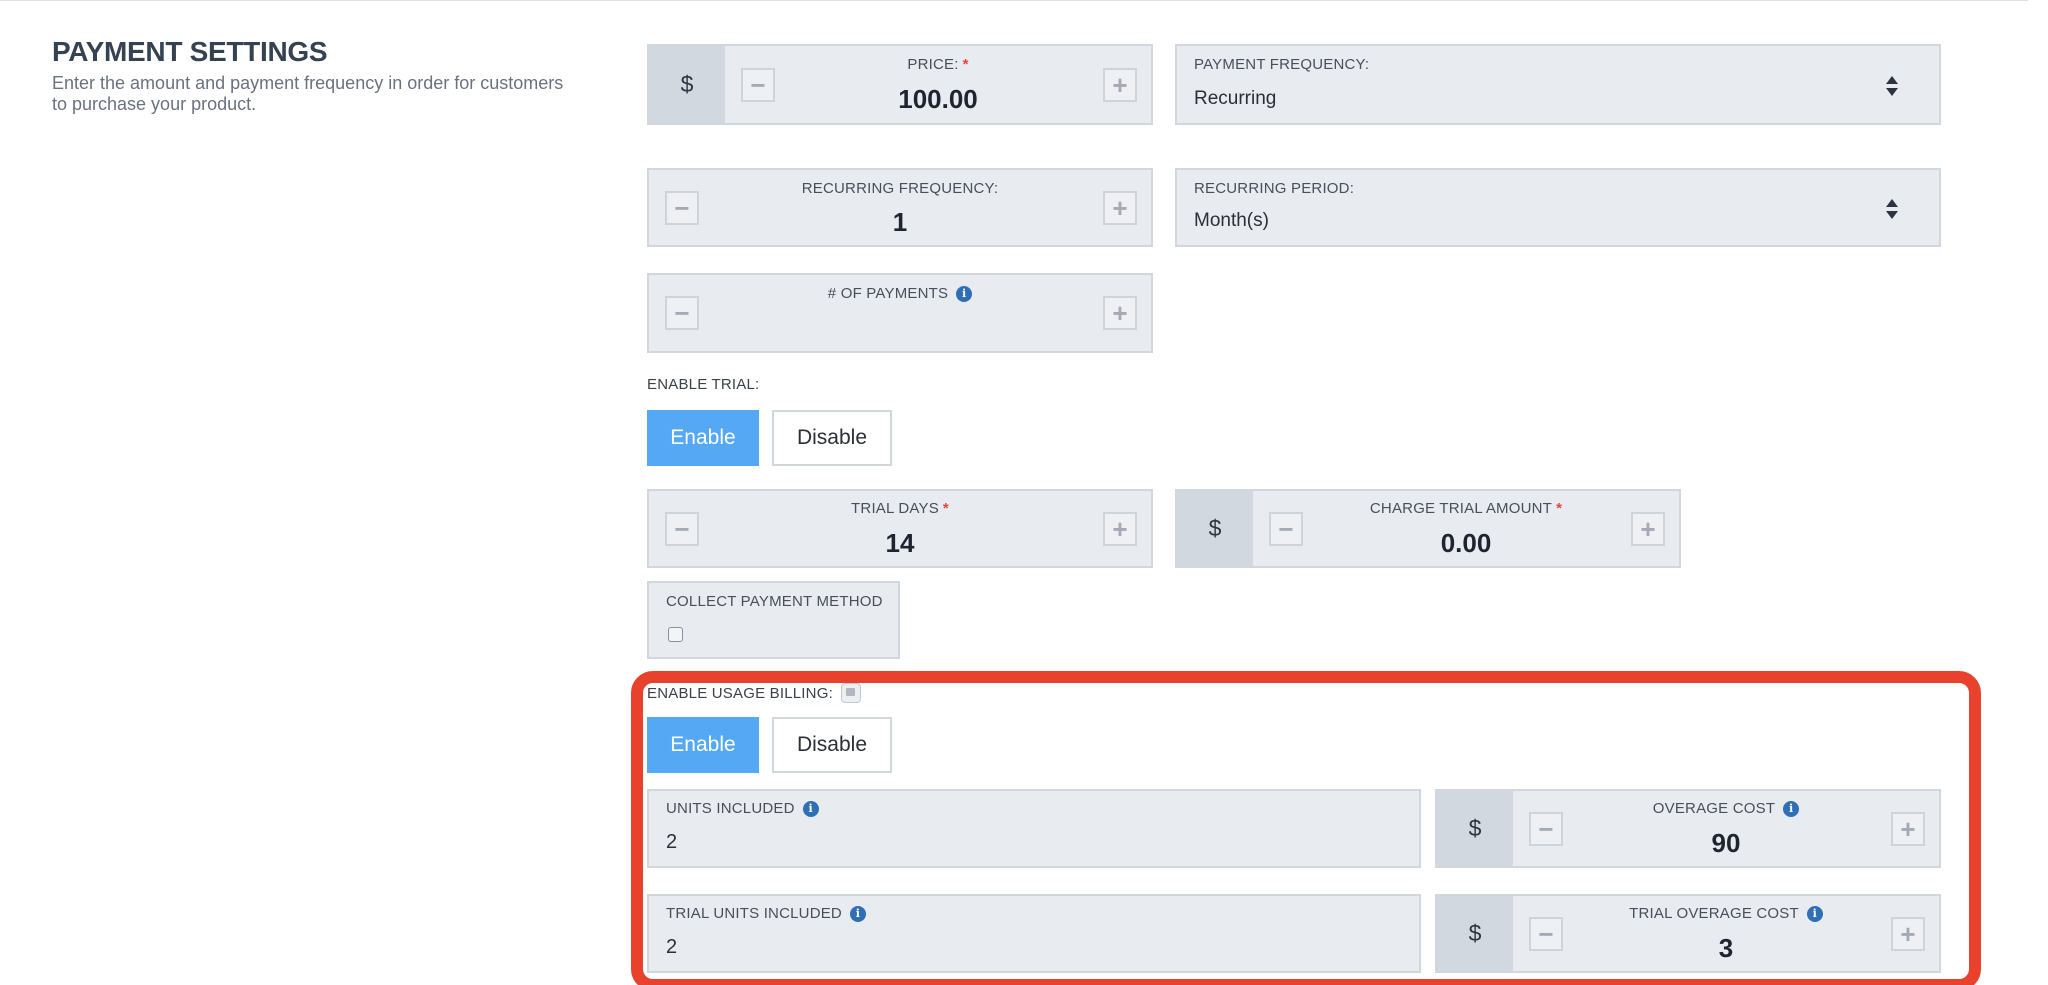  What do you see at coordinates (938, 99) in the screenshot?
I see `price-input: 100.00` at bounding box center [938, 99].